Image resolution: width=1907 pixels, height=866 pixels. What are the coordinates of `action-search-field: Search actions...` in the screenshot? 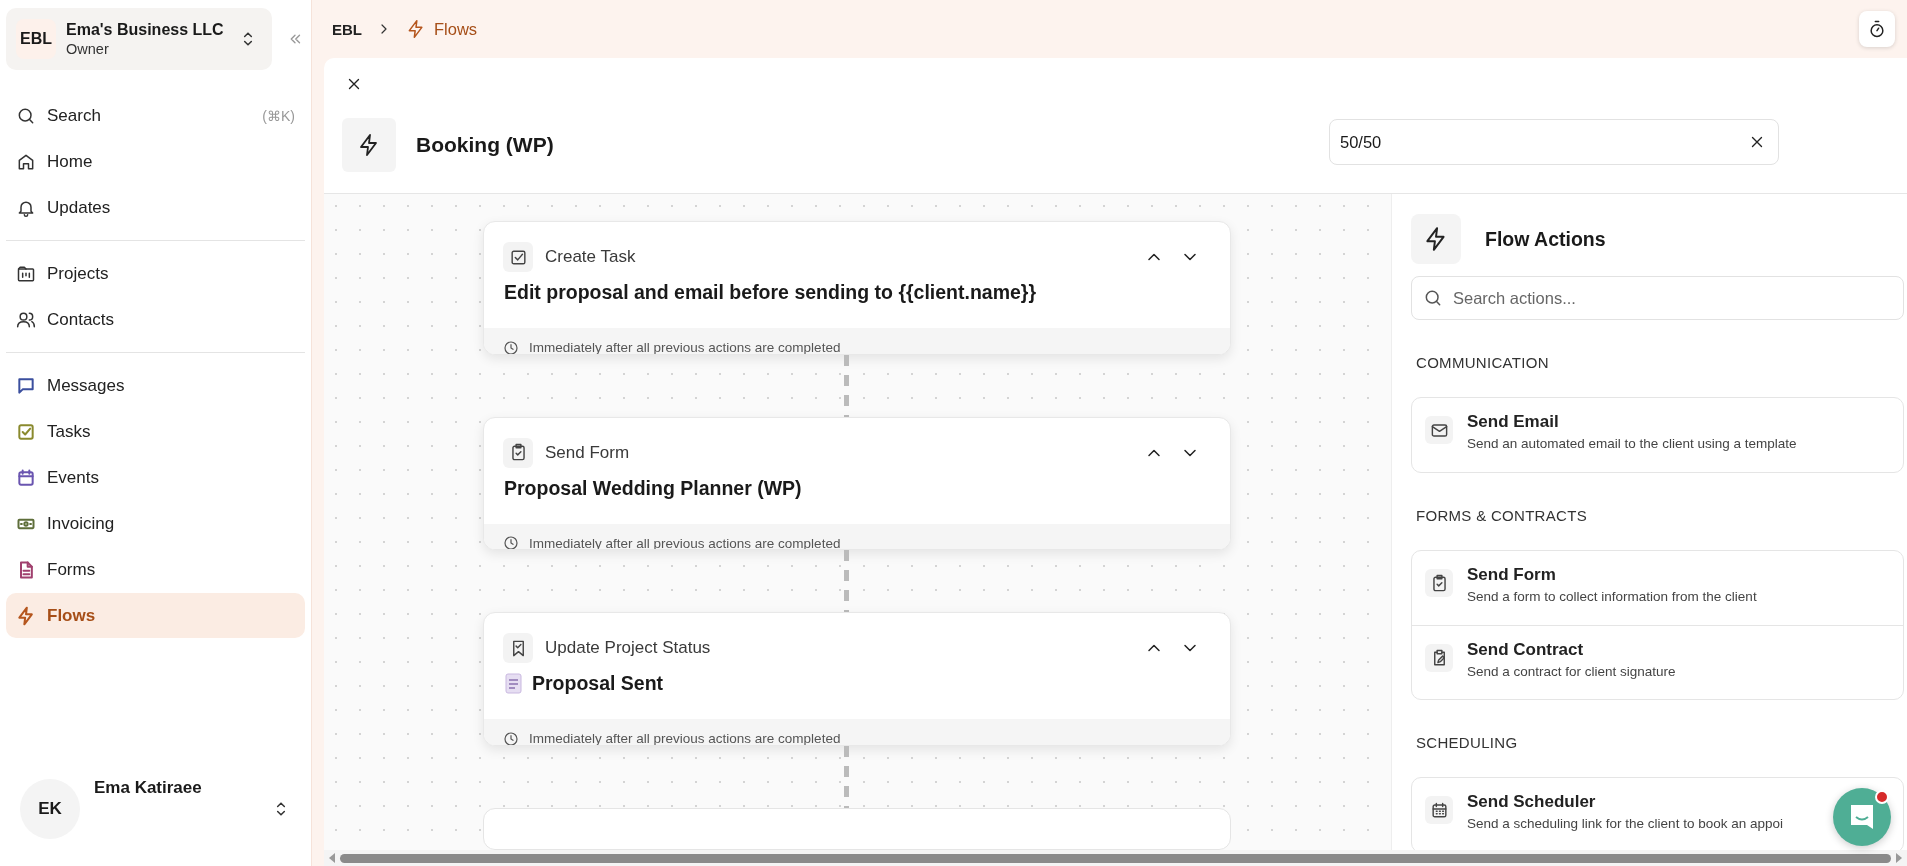 It's located at (1657, 298).